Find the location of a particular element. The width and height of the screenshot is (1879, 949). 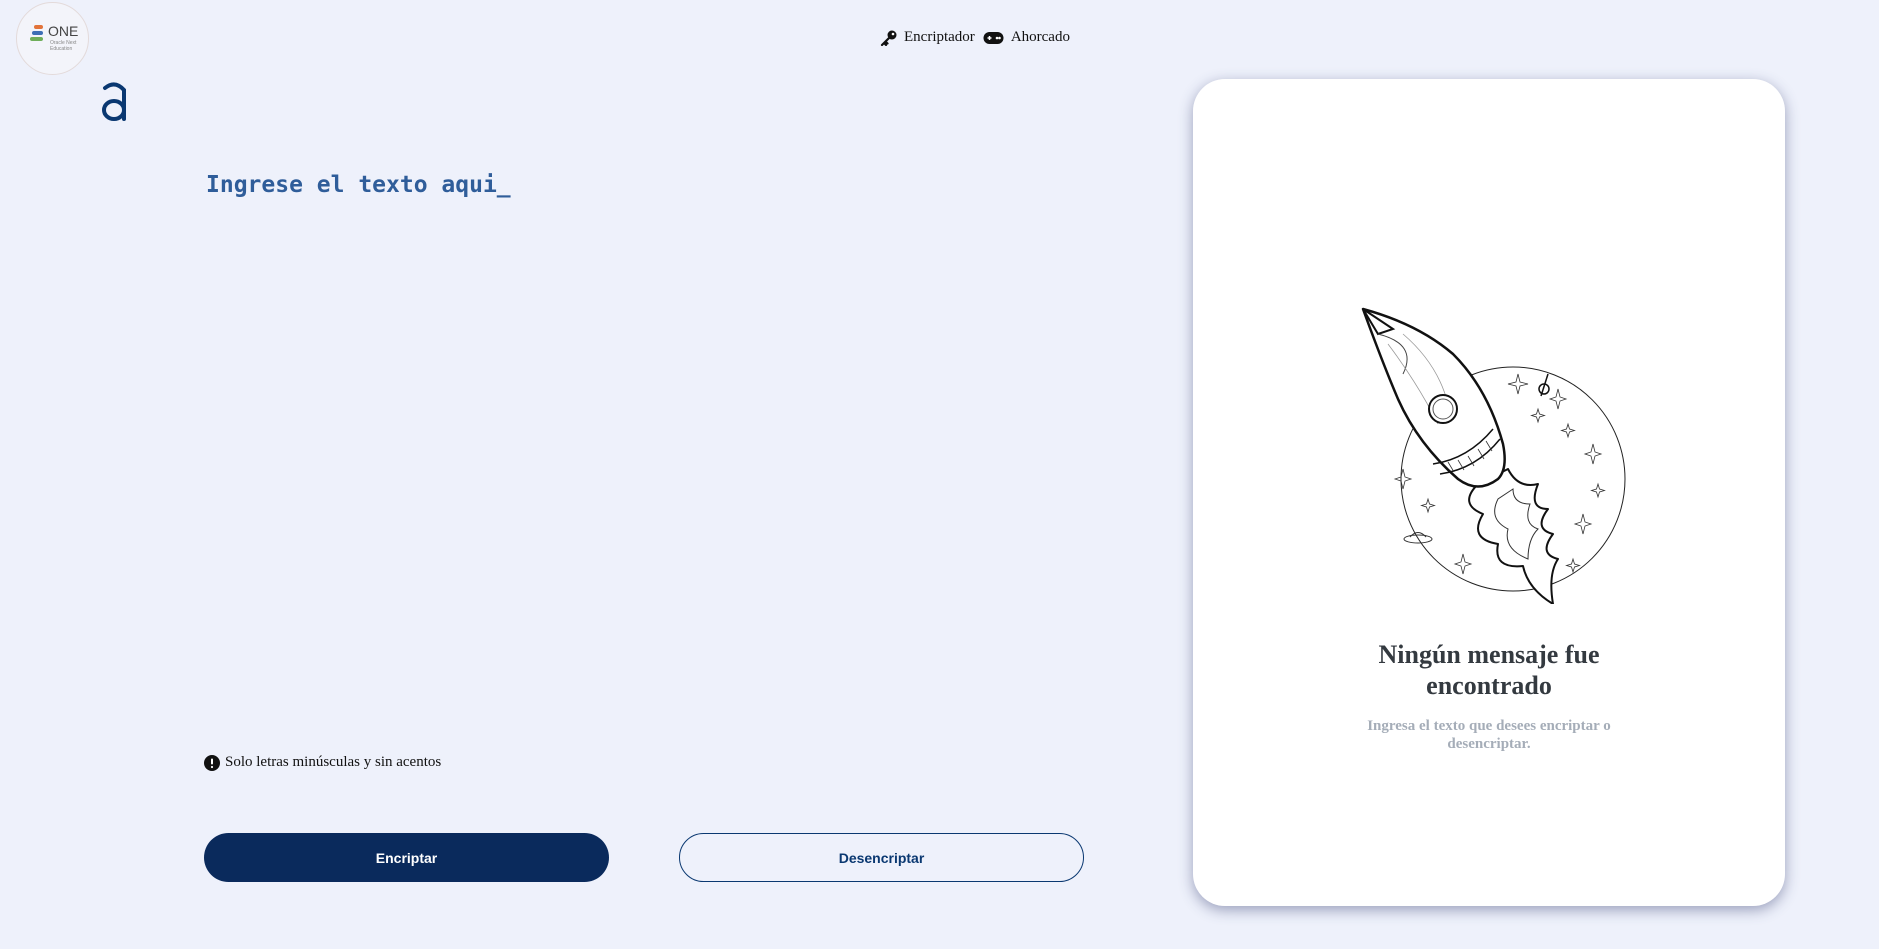

empty-state-title-line1: Ningún mensaje fue is located at coordinates (1489, 654).